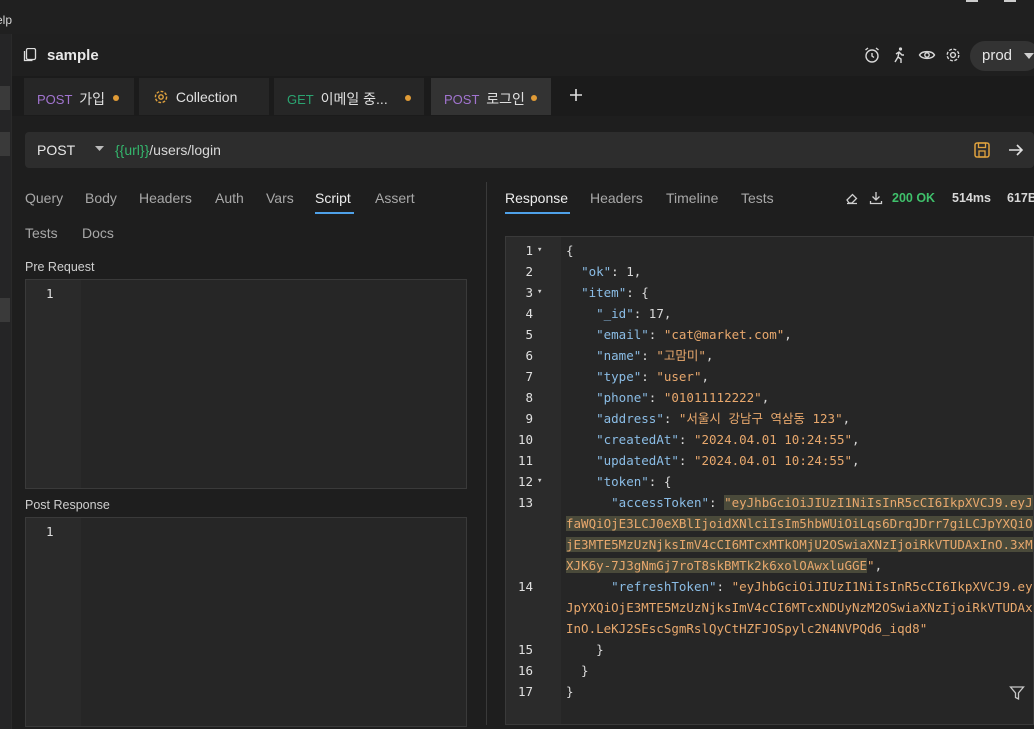 The width and height of the screenshot is (1034, 729). What do you see at coordinates (982, 150) in the screenshot?
I see `save-icon` at bounding box center [982, 150].